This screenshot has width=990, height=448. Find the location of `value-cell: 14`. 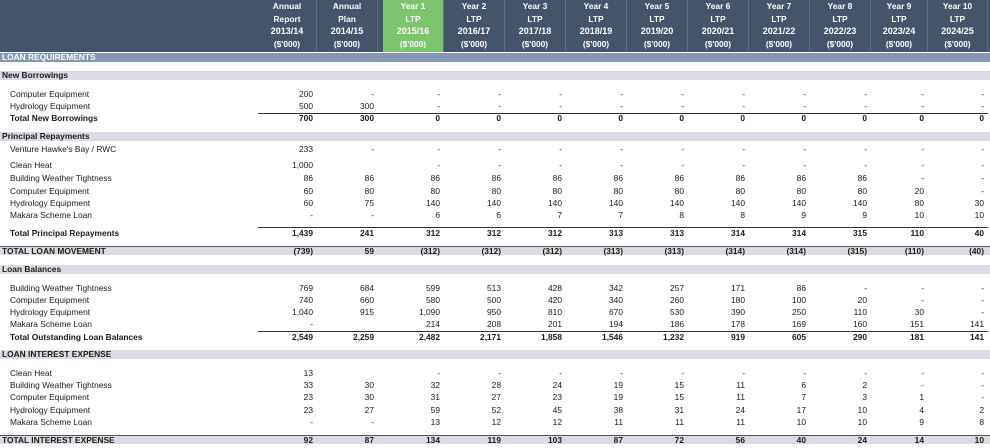

value-cell: 14 is located at coordinates (919, 440).